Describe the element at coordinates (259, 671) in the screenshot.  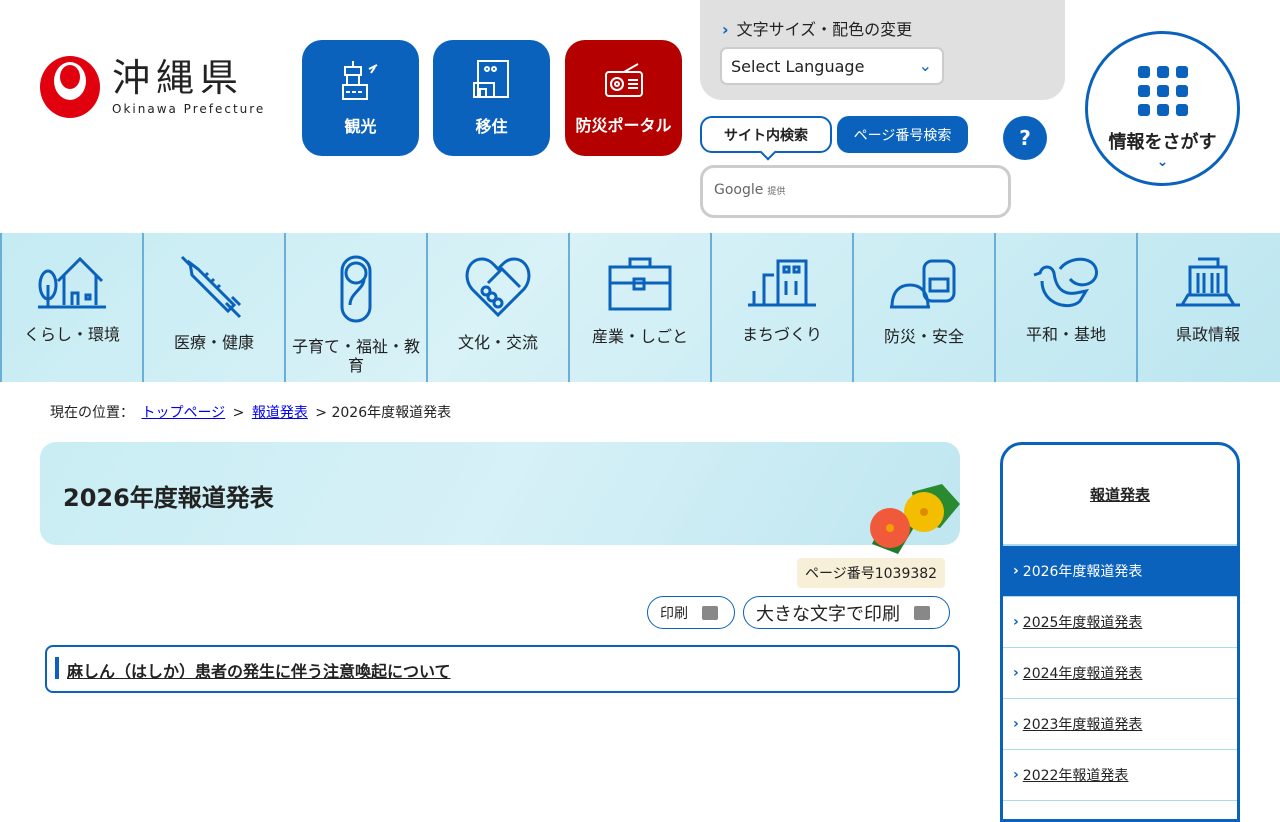
I see `article-link: 麻しん（はしか）患者の発生に伴う注意喚起について` at that location.